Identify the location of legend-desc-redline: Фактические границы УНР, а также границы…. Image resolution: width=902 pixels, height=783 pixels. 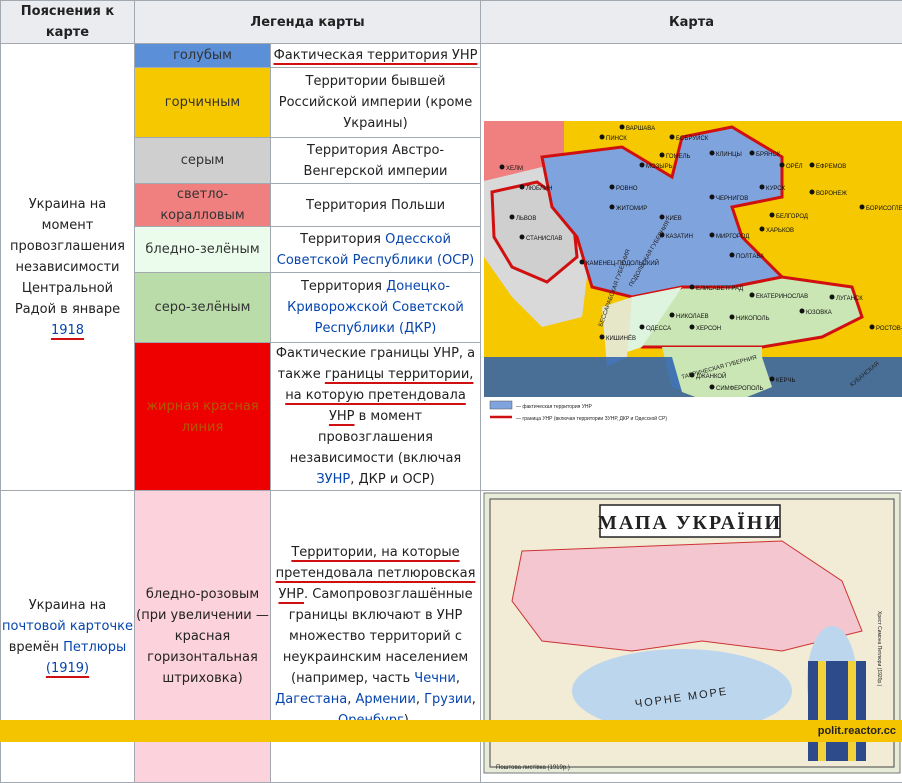
(376, 417).